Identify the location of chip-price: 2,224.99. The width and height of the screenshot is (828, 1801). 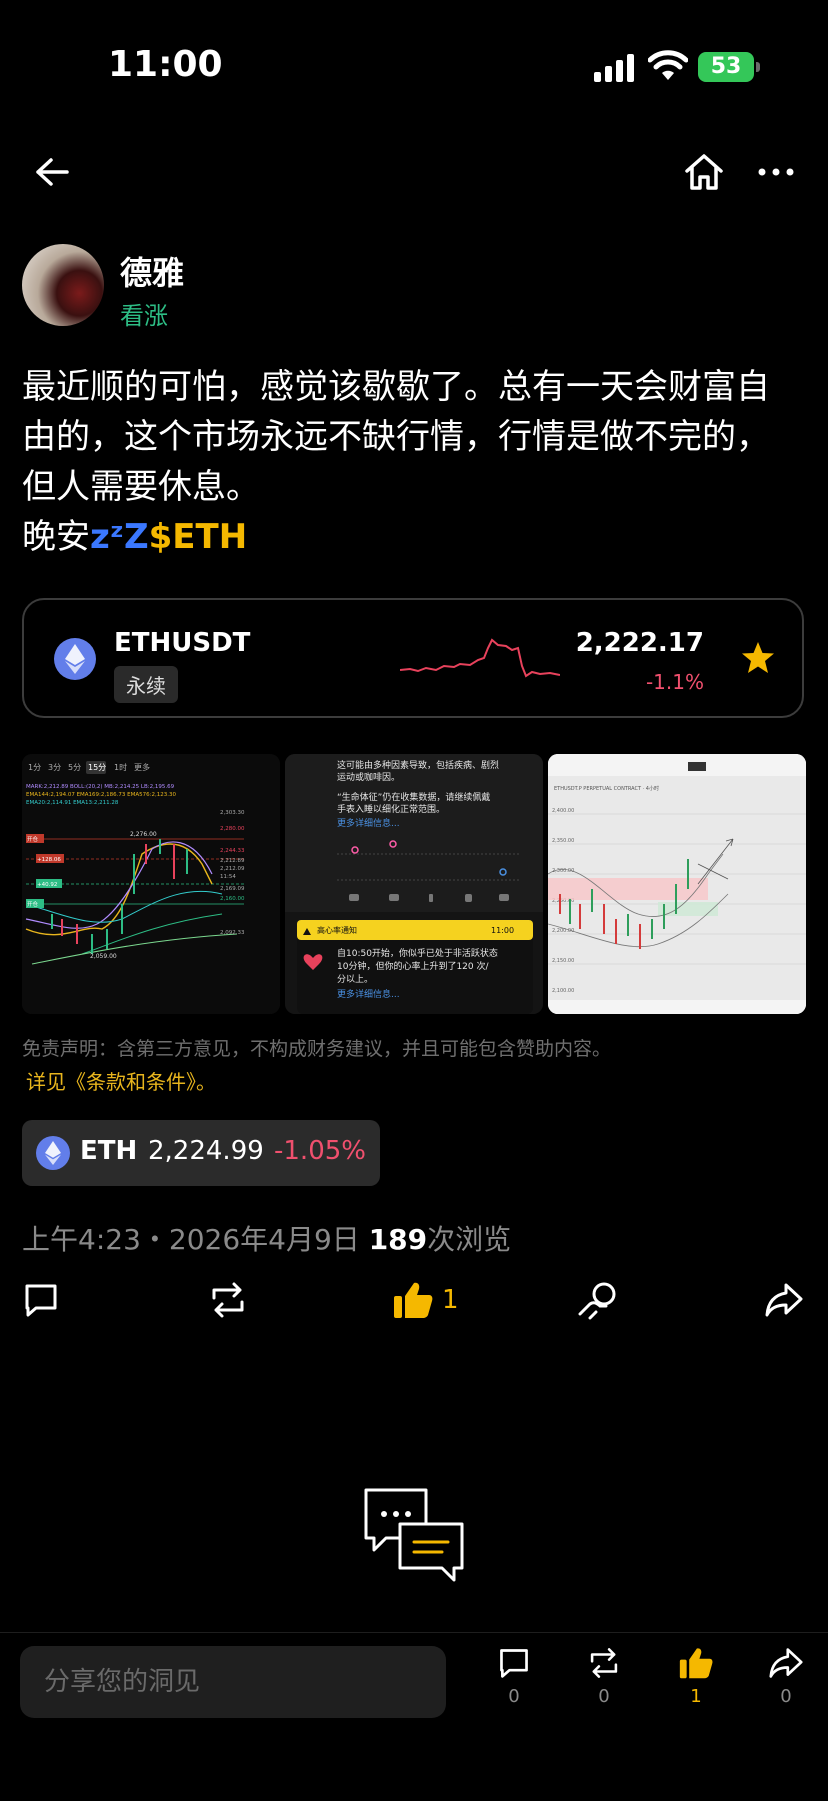
(206, 1151).